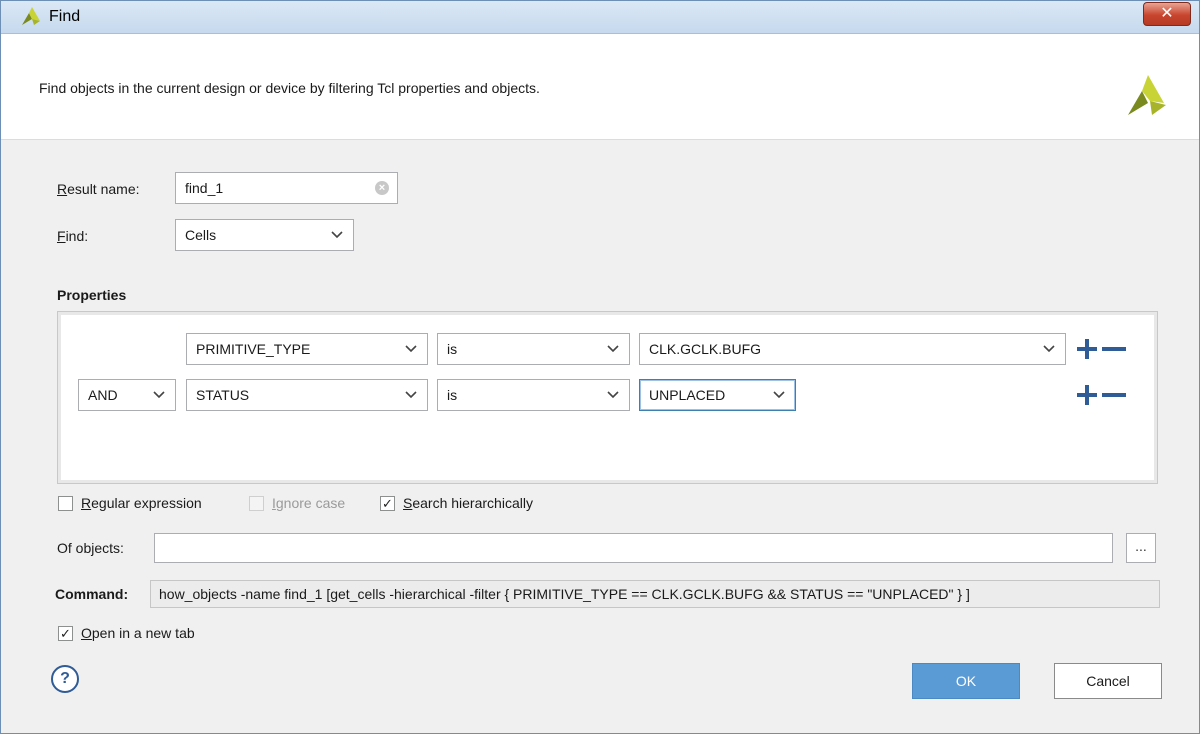 This screenshot has width=1202, height=736. Describe the element at coordinates (65, 679) in the screenshot. I see `help-icon: ?` at that location.